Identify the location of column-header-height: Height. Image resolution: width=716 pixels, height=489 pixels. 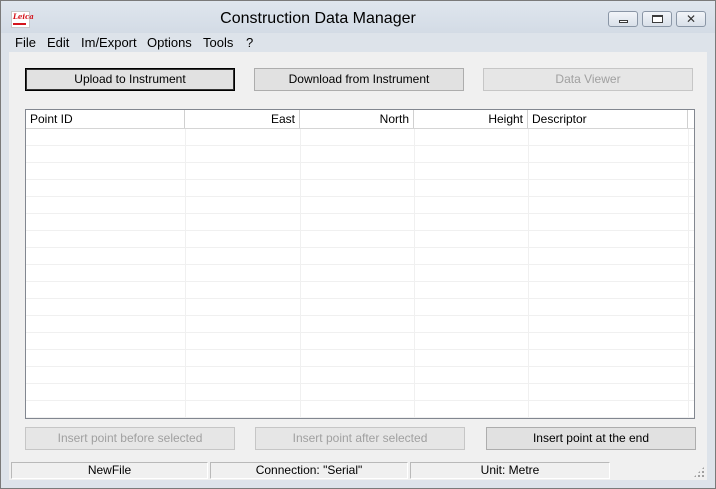
(471, 119).